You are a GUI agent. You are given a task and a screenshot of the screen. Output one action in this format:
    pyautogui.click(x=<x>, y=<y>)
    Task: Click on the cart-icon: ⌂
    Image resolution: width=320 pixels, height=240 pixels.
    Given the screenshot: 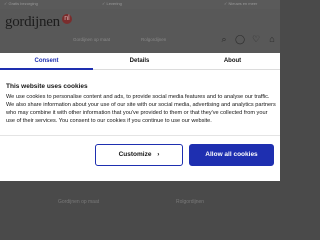 What is the action you would take?
    pyautogui.click(x=272, y=39)
    